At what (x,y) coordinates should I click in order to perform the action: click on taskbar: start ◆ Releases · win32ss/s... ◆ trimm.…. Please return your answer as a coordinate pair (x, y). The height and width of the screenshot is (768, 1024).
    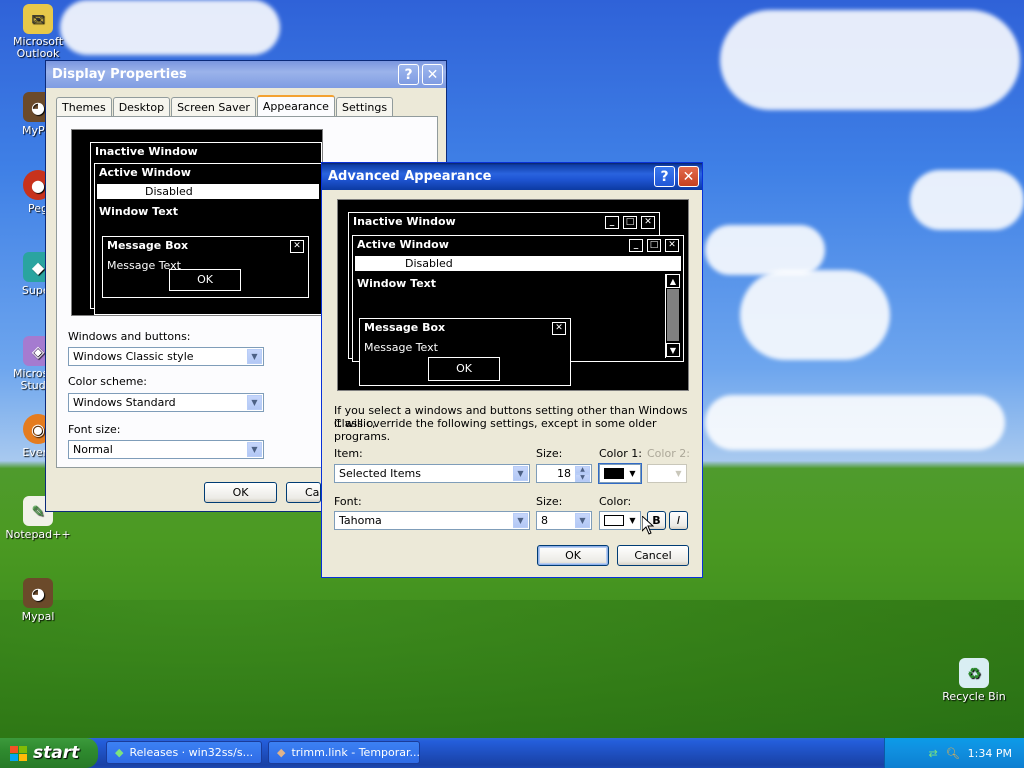
    Looking at the image, I should click on (512, 753).